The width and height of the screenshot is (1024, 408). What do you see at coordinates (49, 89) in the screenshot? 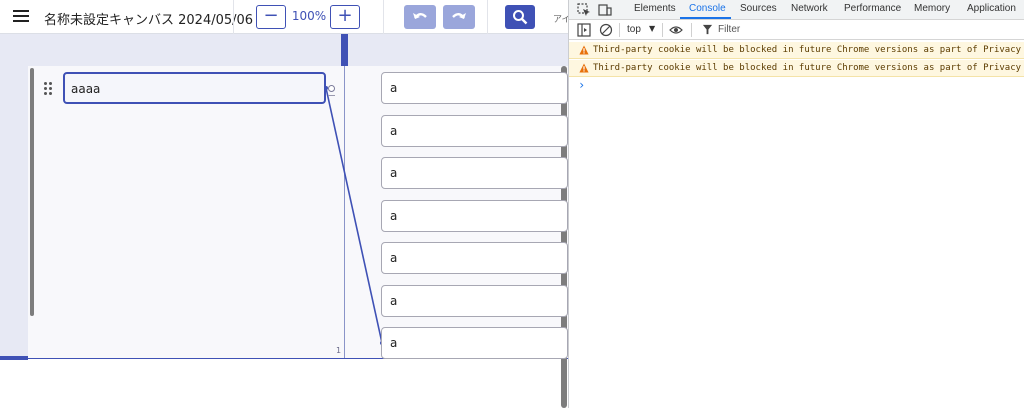
I see `drag-handle-icon` at bounding box center [49, 89].